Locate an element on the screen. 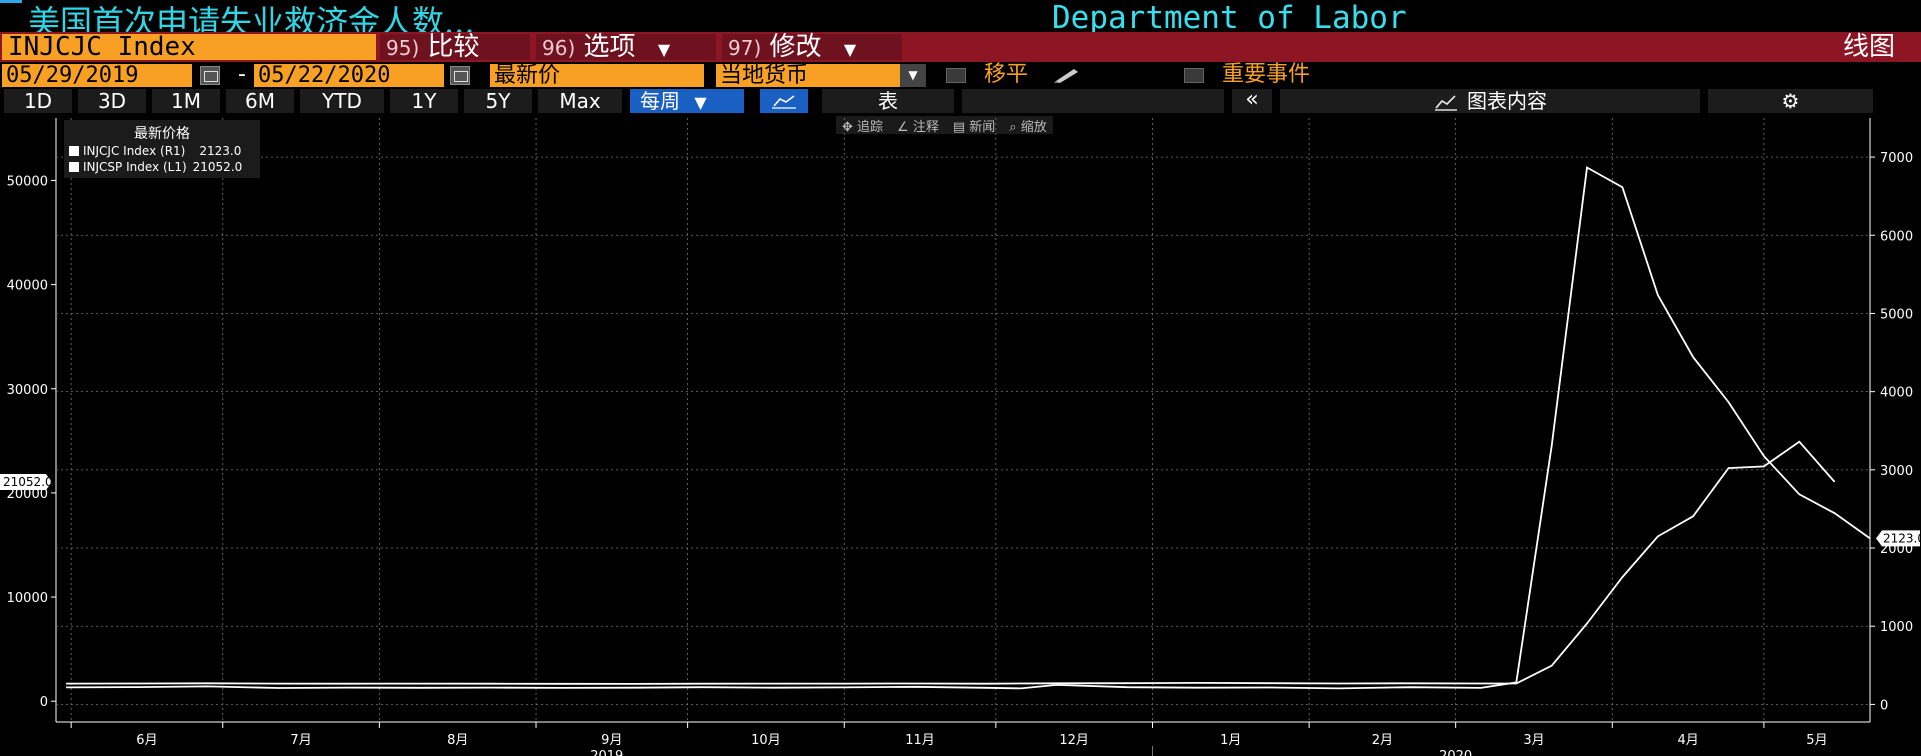 Image resolution: width=1921 pixels, height=756 pixels. right-axis-tick-label: 3000 is located at coordinates (1896, 471).